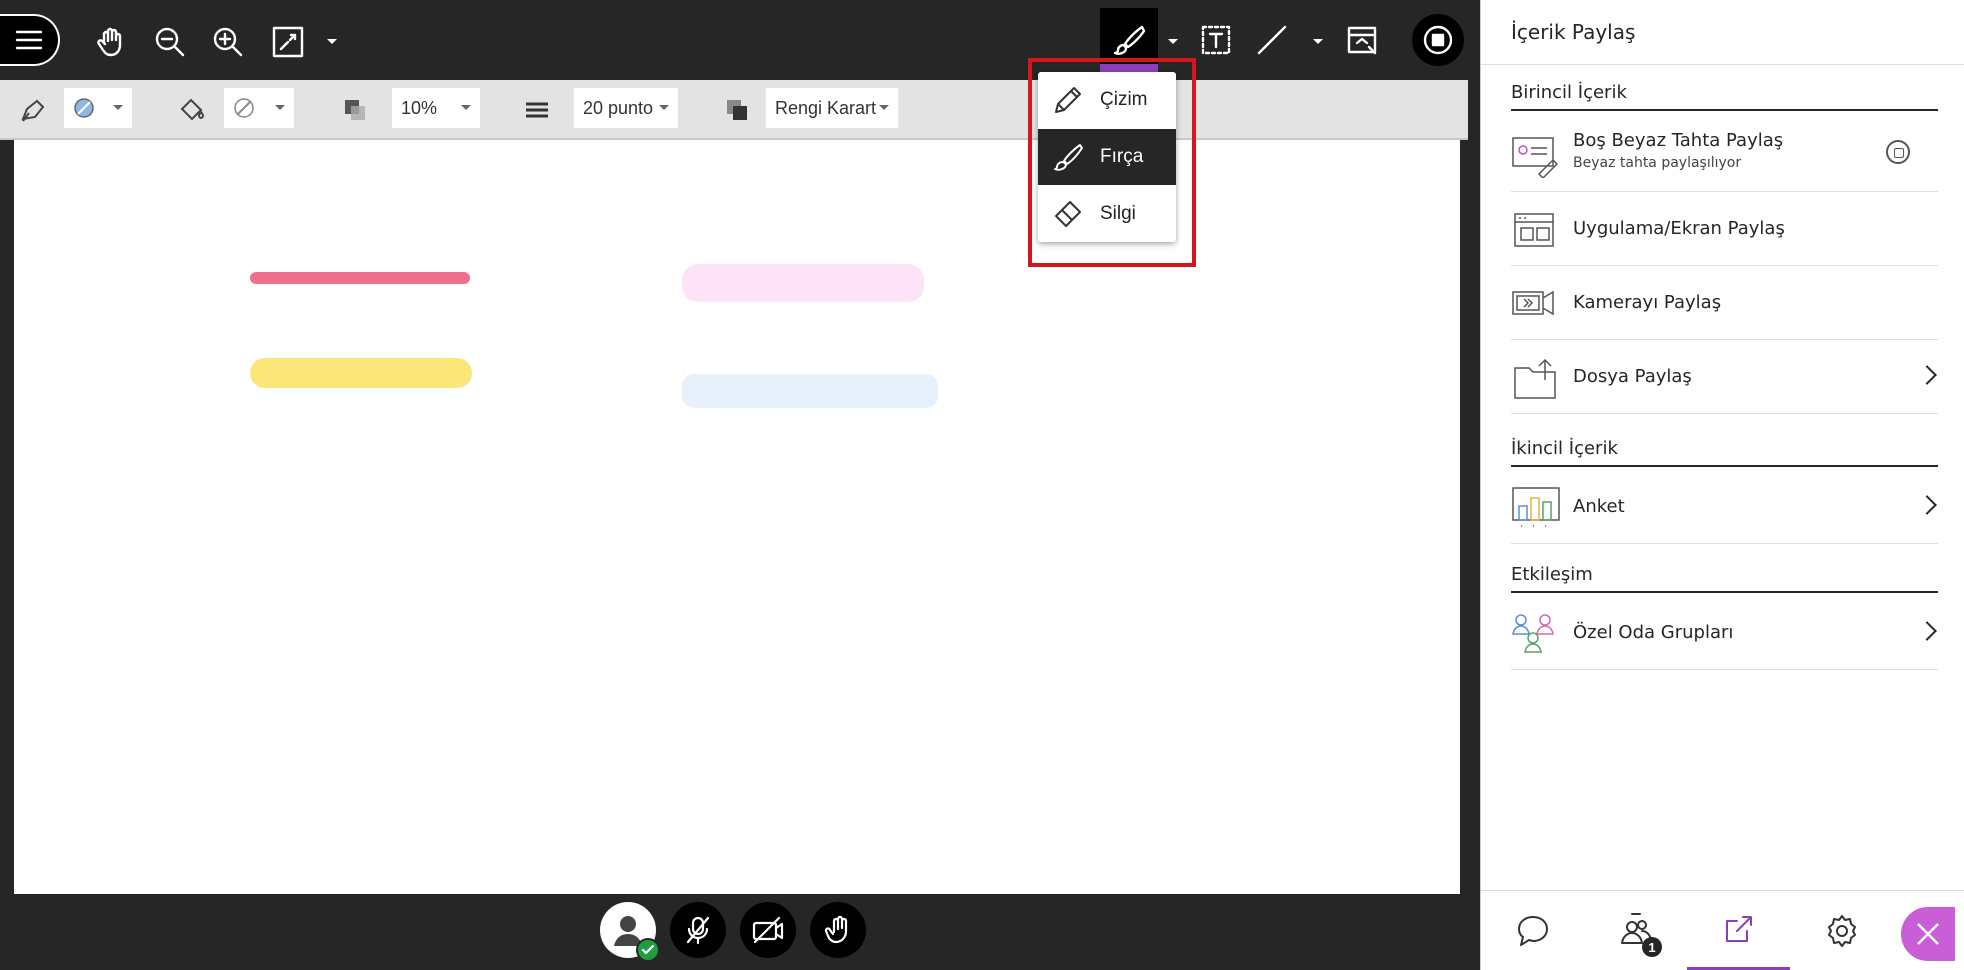  I want to click on stroke-size-icon, so click(537, 110).